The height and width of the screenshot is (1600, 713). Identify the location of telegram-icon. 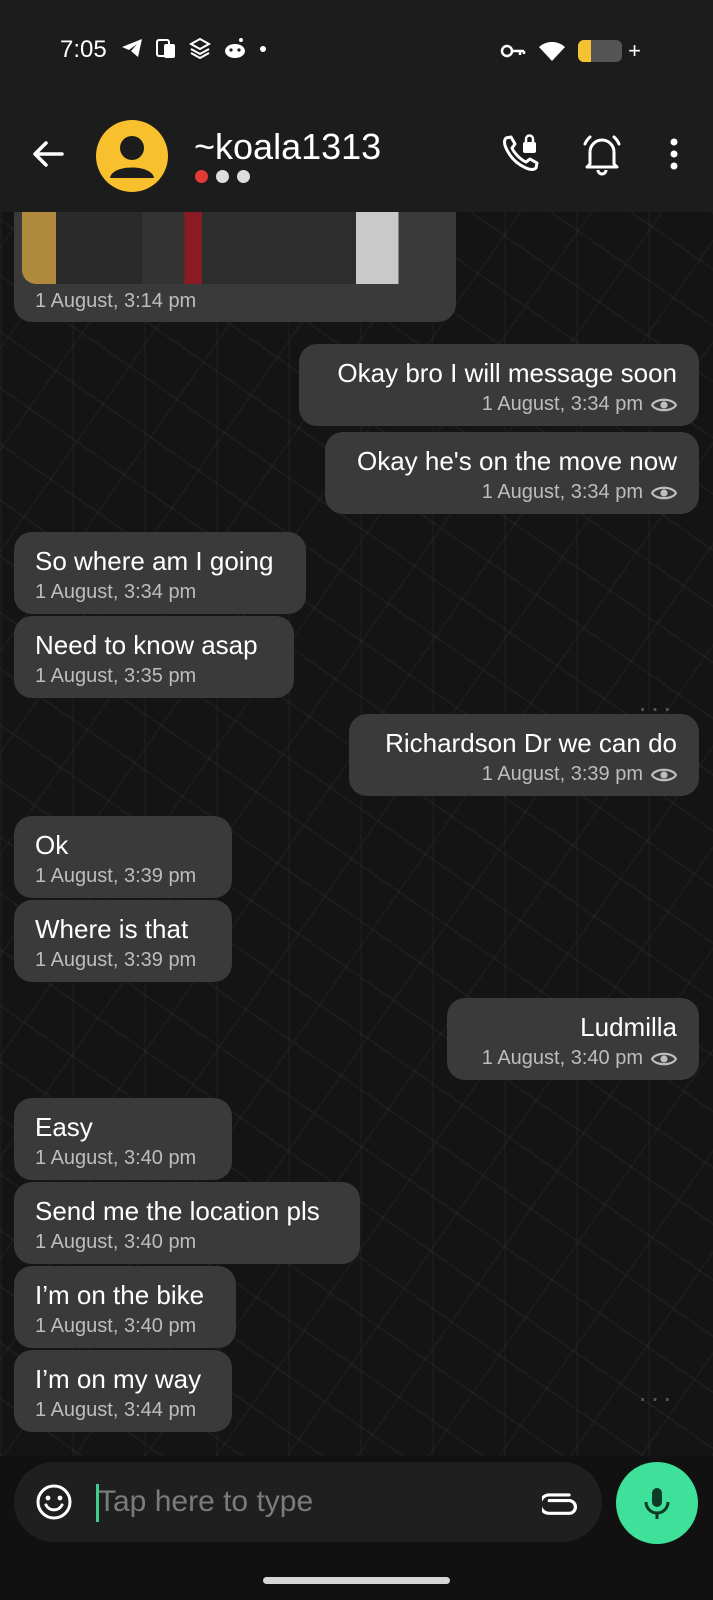
(132, 48).